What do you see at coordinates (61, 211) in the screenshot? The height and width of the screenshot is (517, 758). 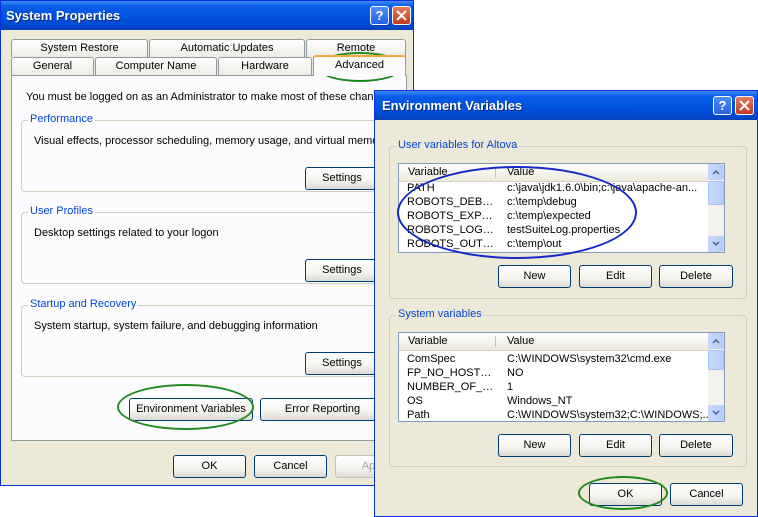 I see `user-profiles-legend: User Profiles` at bounding box center [61, 211].